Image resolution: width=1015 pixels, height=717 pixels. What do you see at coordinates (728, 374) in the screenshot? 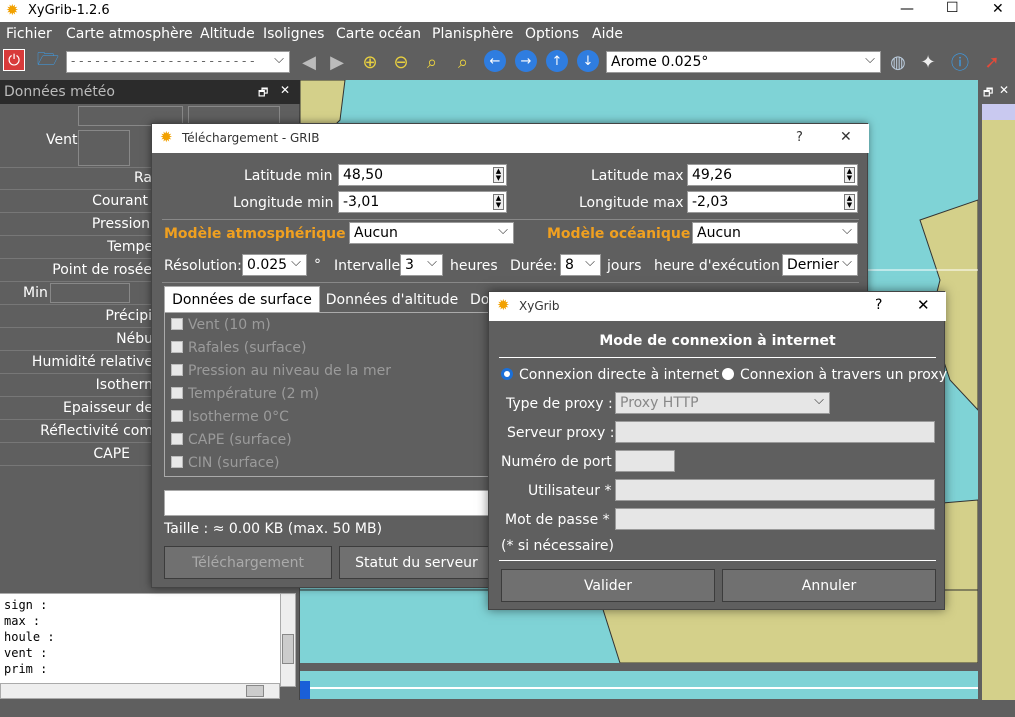
I see `radio-proxy-dot` at bounding box center [728, 374].